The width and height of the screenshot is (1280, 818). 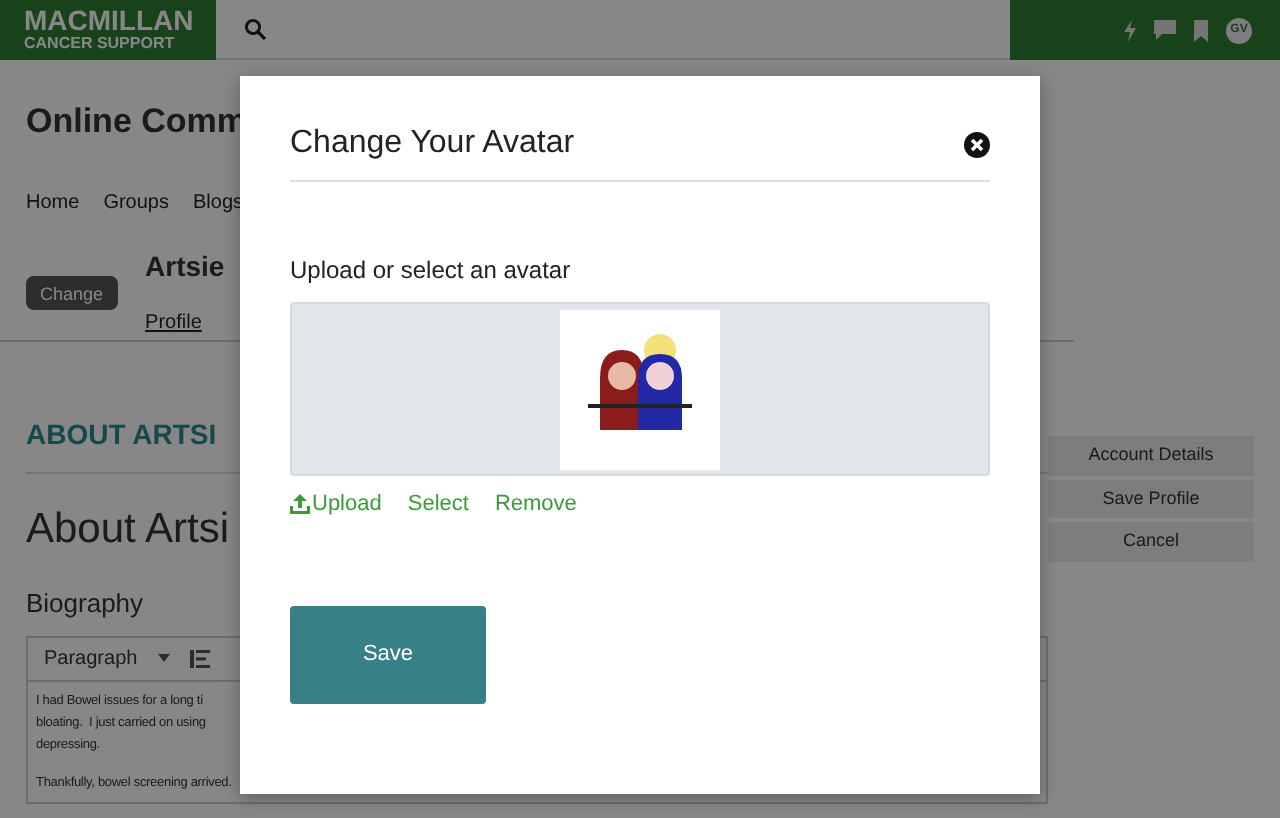 What do you see at coordinates (1165, 30) in the screenshot?
I see `chat-icon` at bounding box center [1165, 30].